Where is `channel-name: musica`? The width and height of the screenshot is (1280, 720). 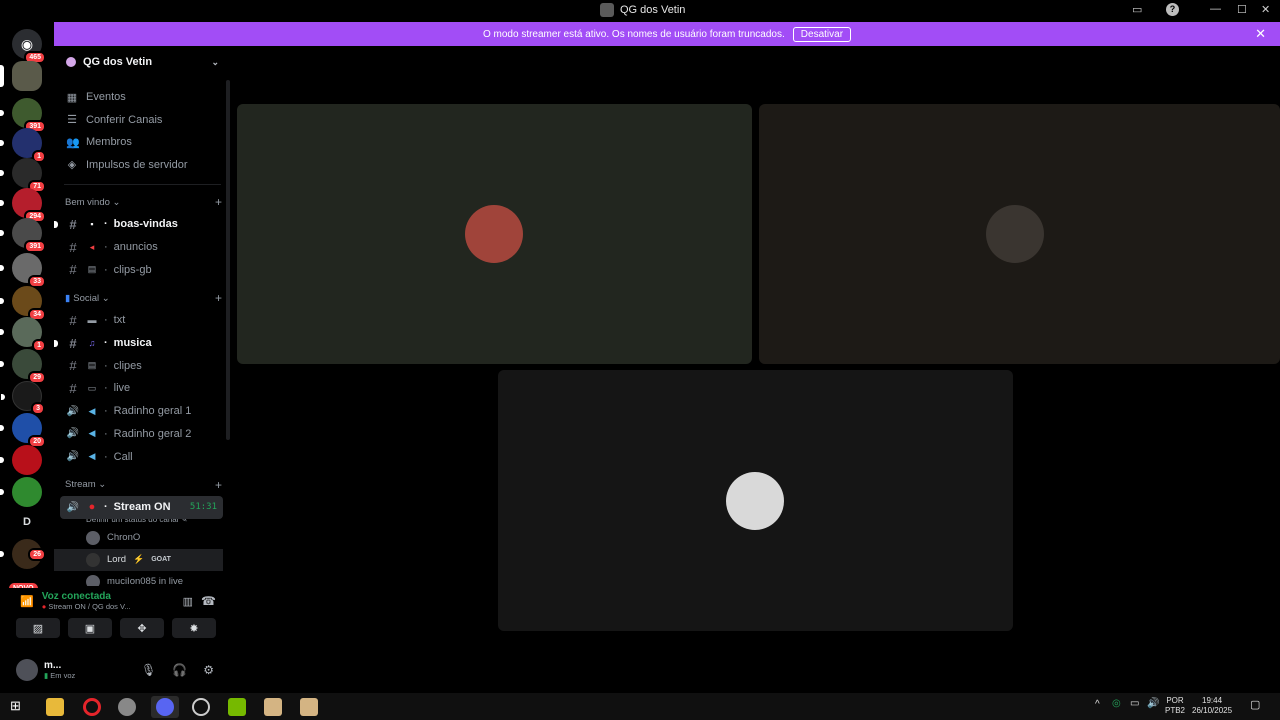
channel-name: musica is located at coordinates (132, 343).